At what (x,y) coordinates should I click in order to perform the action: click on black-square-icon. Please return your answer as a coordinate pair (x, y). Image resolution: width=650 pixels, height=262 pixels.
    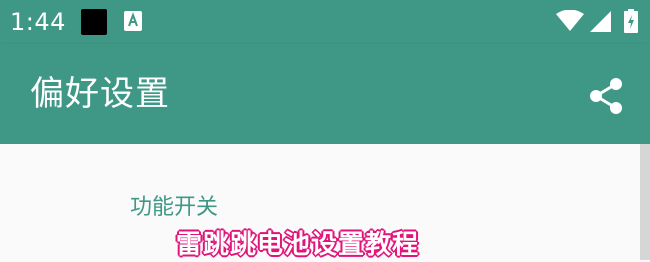
    Looking at the image, I should click on (94, 22).